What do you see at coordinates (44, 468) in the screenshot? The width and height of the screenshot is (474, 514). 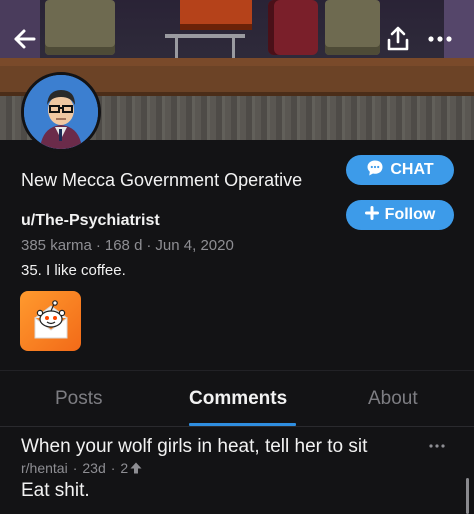 I see `comment-subreddit: r/hentai` at bounding box center [44, 468].